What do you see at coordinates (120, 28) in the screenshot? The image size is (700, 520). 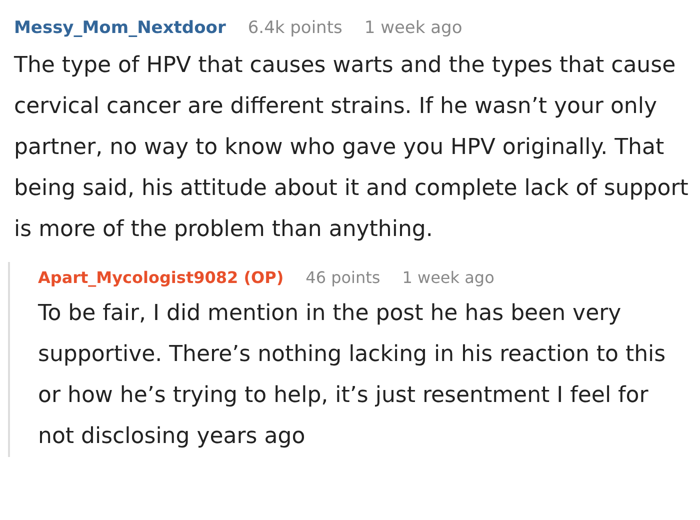 I see `username: Messy_Mom_Nextdoor` at bounding box center [120, 28].